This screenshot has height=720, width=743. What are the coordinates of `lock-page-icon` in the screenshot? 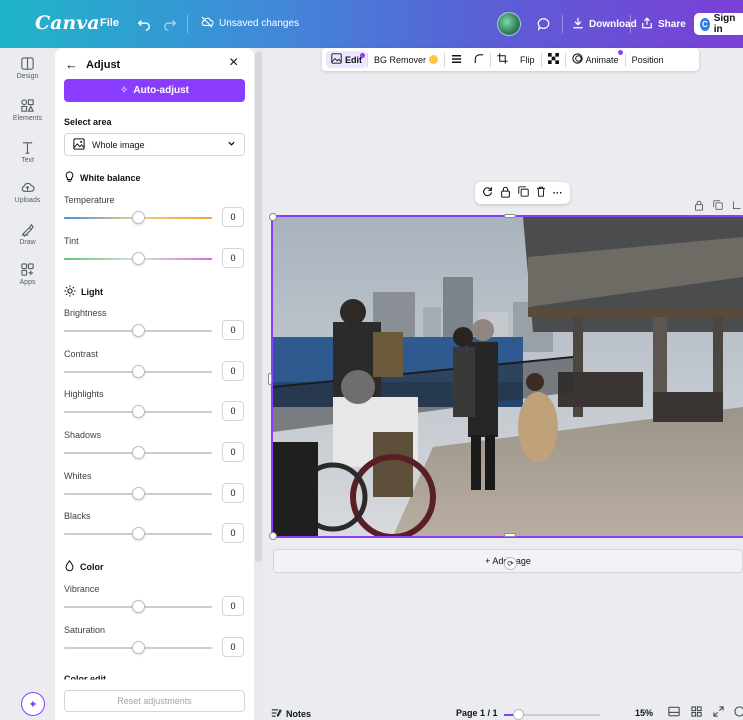 It's located at (699, 207).